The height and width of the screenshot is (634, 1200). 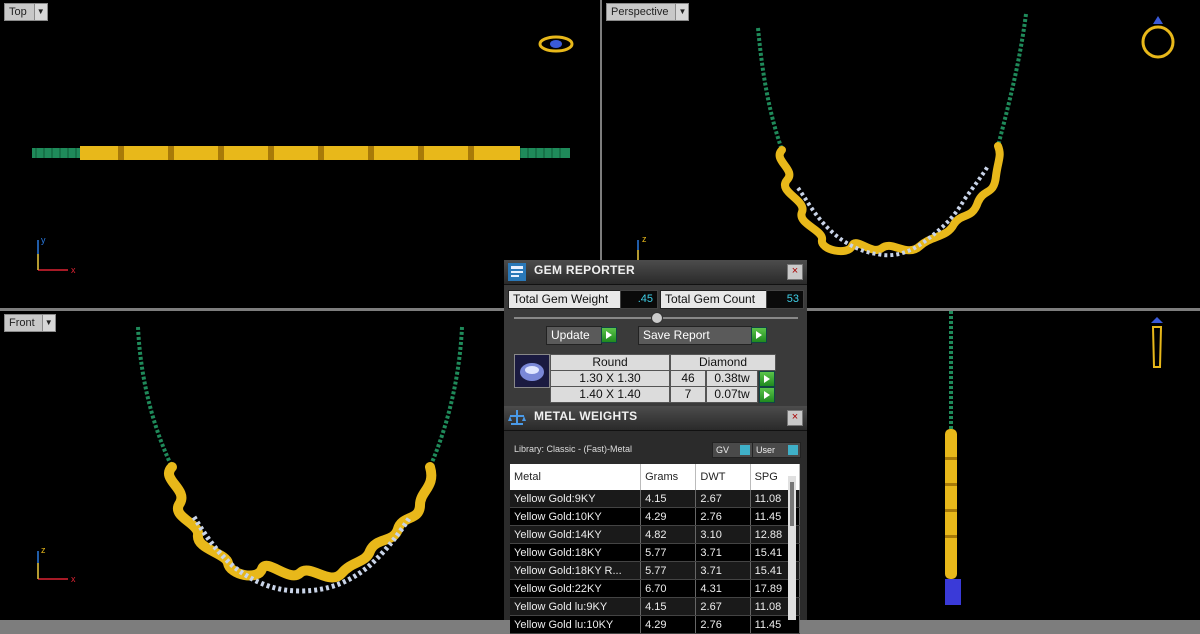 What do you see at coordinates (155, 397) in the screenshot?
I see `chain-left-front` at bounding box center [155, 397].